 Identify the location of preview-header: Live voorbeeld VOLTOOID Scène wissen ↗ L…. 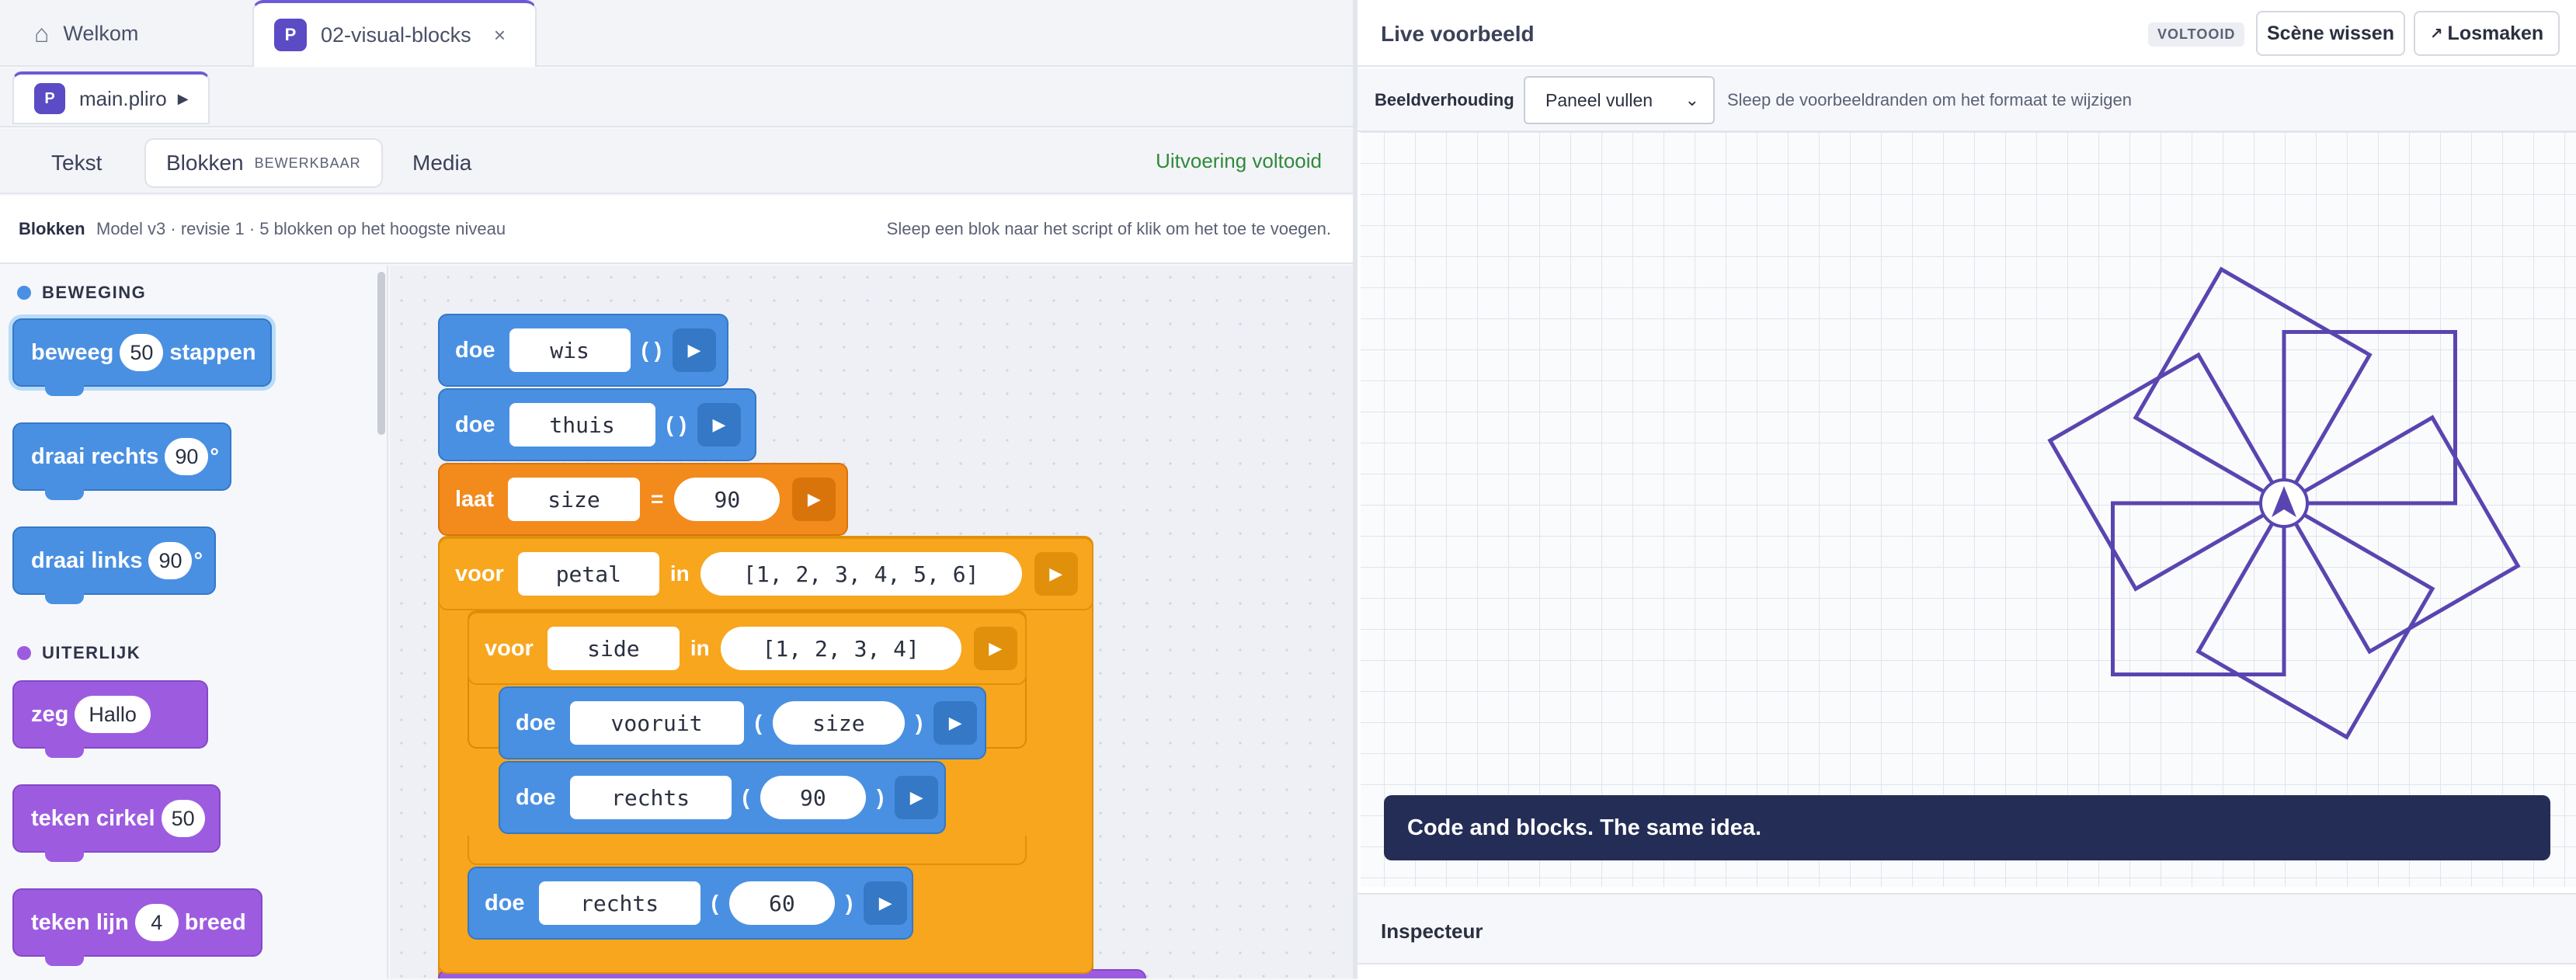
(1967, 33).